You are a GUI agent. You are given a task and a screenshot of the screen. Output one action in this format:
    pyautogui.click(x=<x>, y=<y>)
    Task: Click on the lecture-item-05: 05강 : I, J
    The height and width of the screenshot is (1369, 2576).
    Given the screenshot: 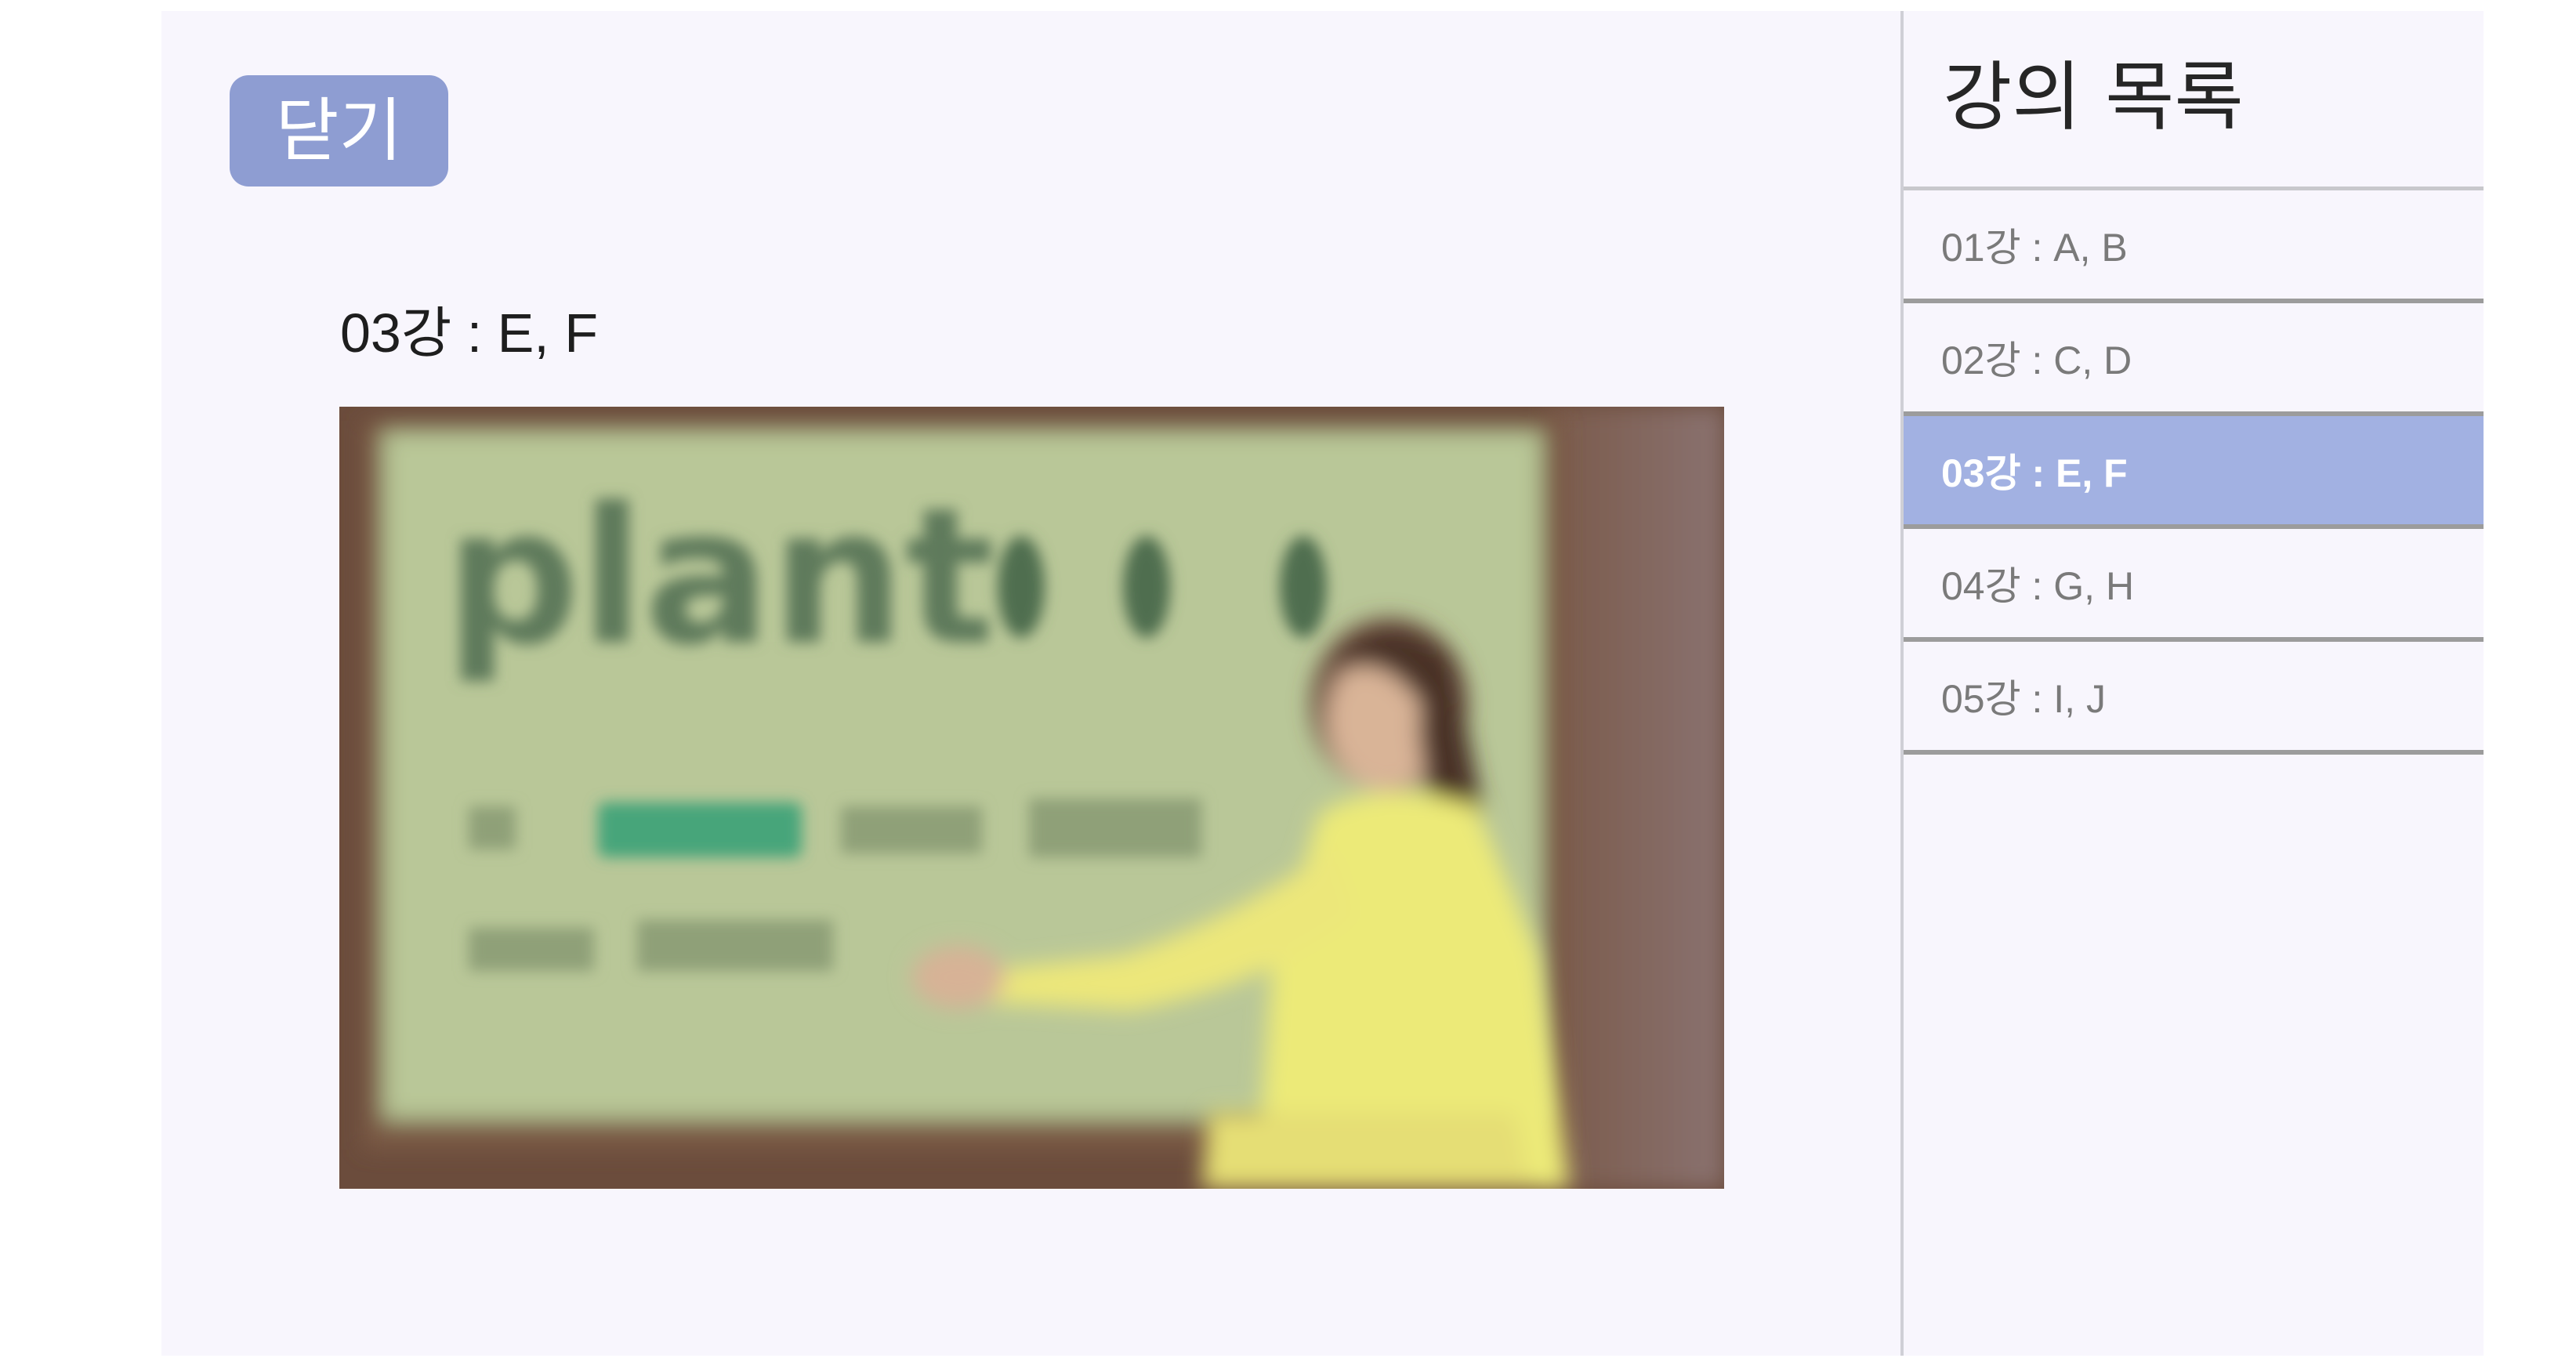 What is the action you would take?
    pyautogui.click(x=2194, y=698)
    